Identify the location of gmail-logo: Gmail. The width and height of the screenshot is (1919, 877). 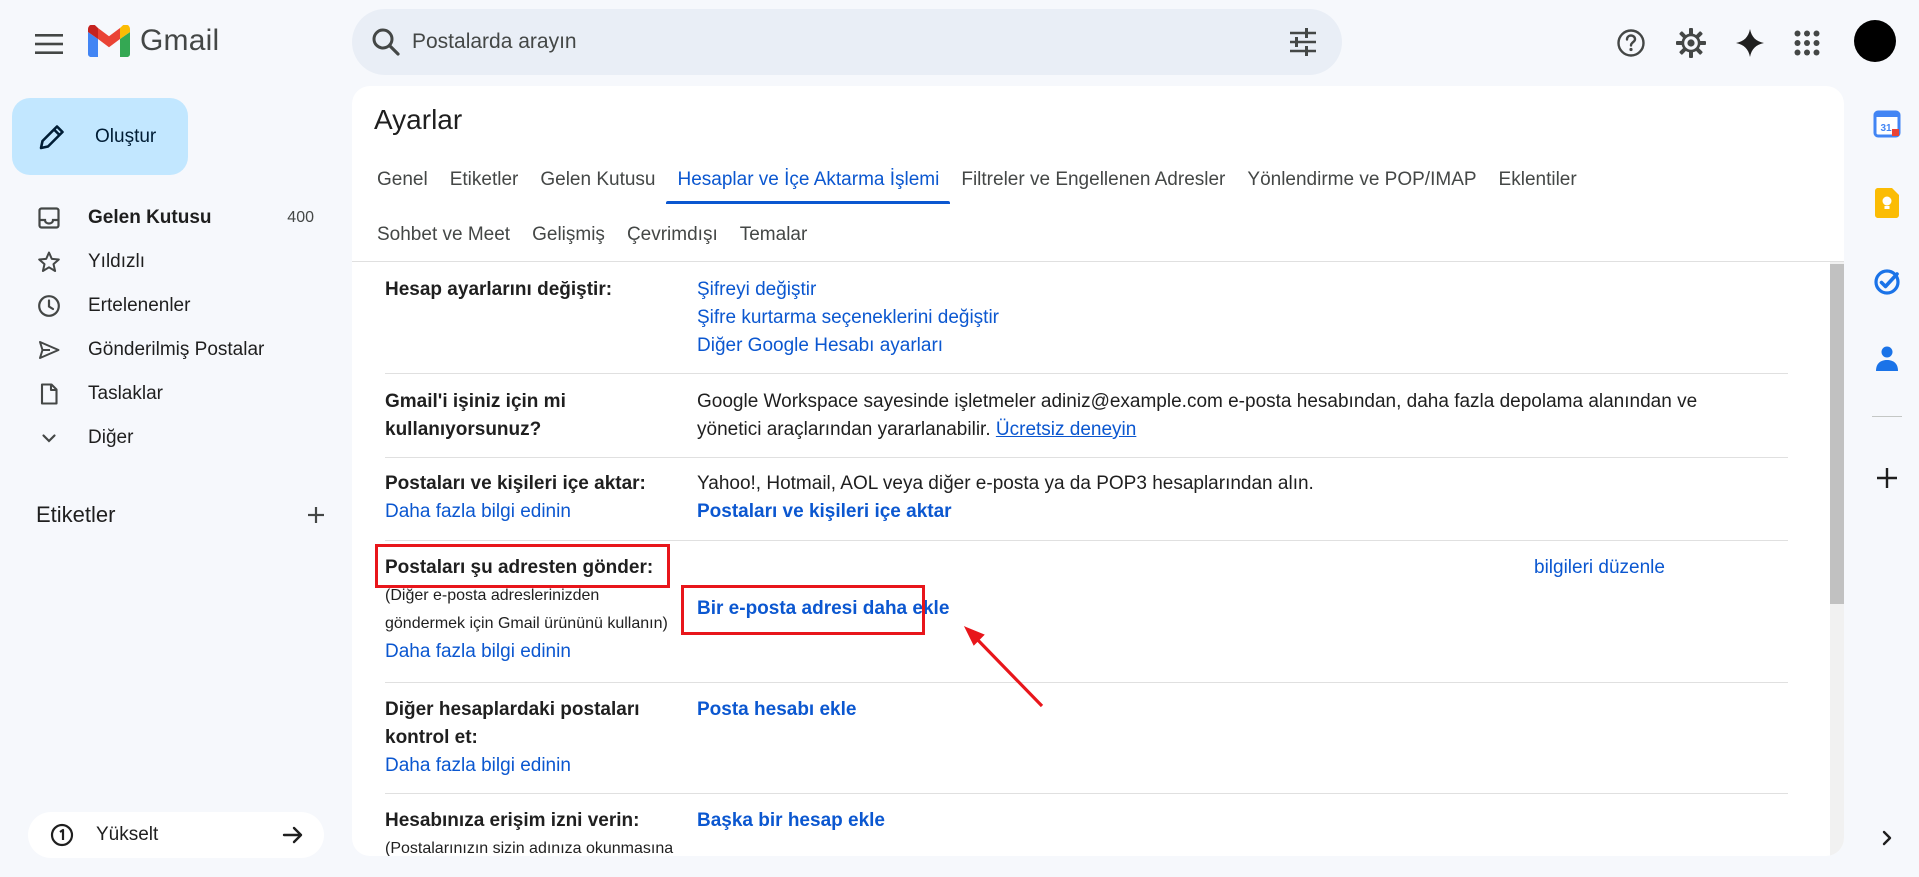
(153, 41).